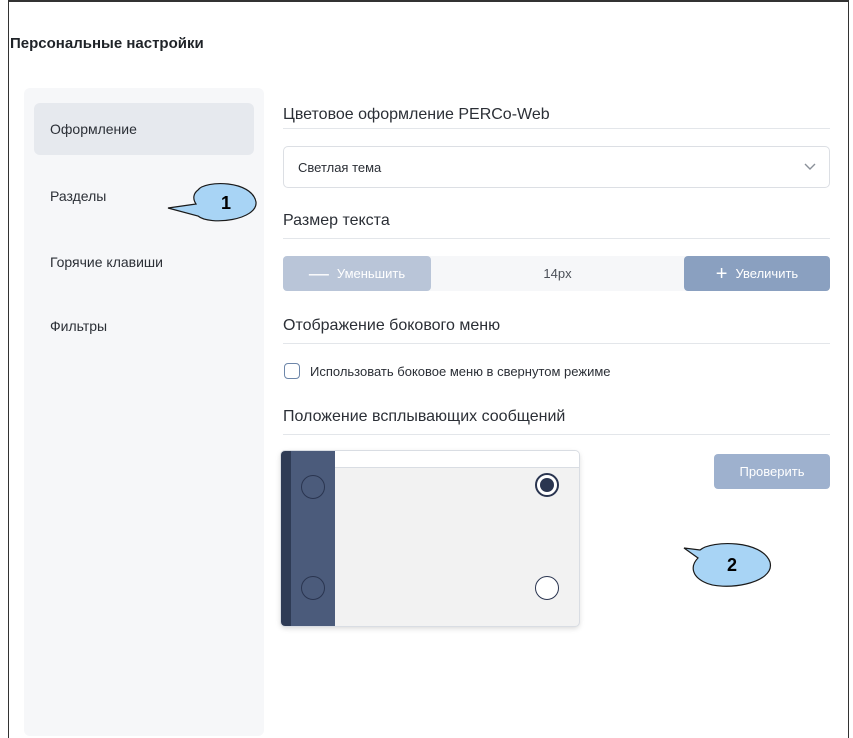 The width and height of the screenshot is (853, 738). I want to click on notifications-section-label: Положение всплывающих сообщений, so click(424, 416).